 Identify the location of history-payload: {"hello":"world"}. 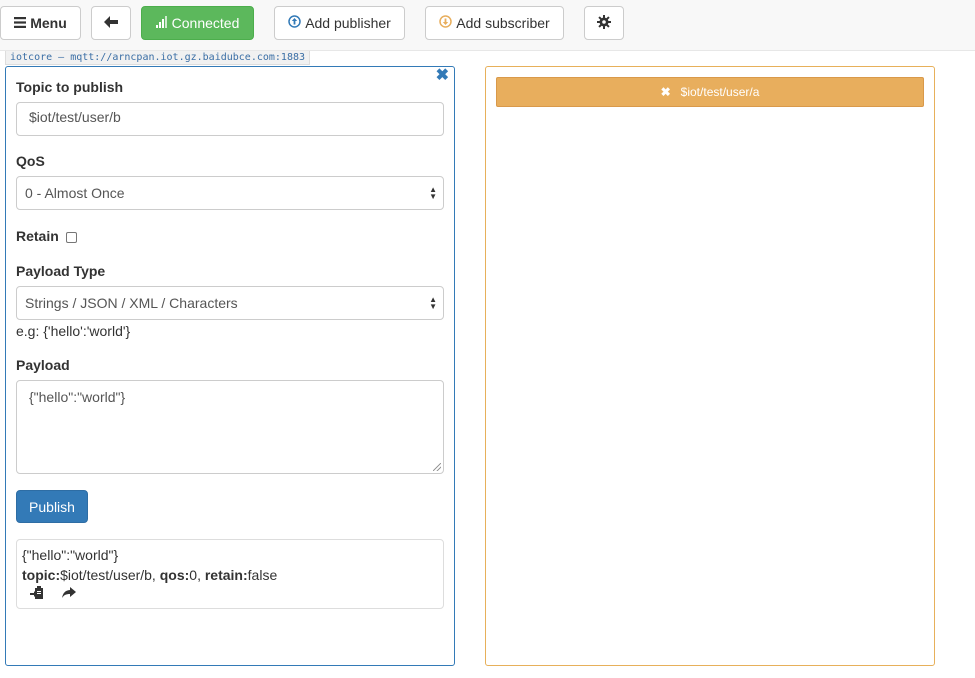
(70, 555).